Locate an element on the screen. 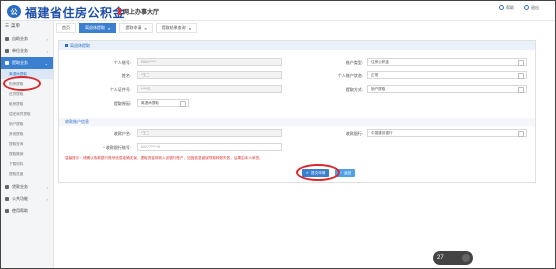 This screenshot has height=269, width=556. sidebar-subitem: 提取进度 is located at coordinates (27, 174).